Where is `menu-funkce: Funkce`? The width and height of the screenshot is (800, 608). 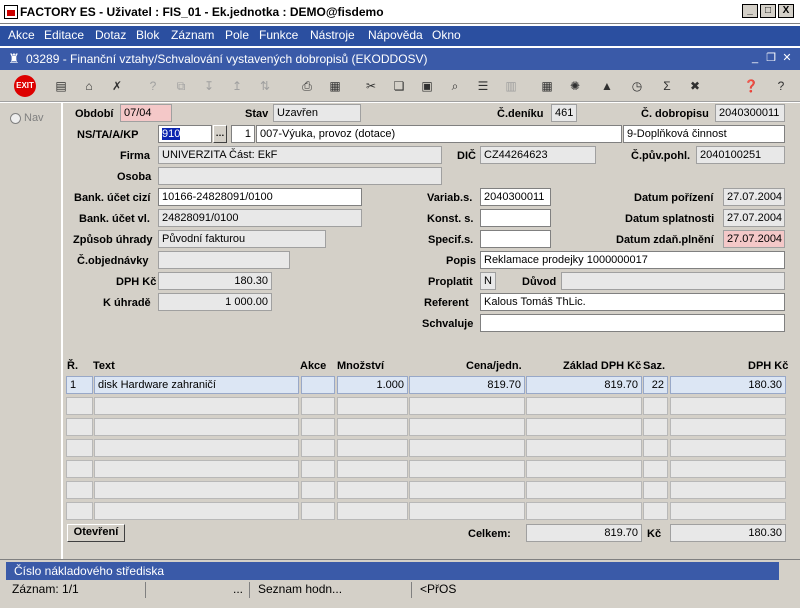 menu-funkce: Funkce is located at coordinates (278, 35).